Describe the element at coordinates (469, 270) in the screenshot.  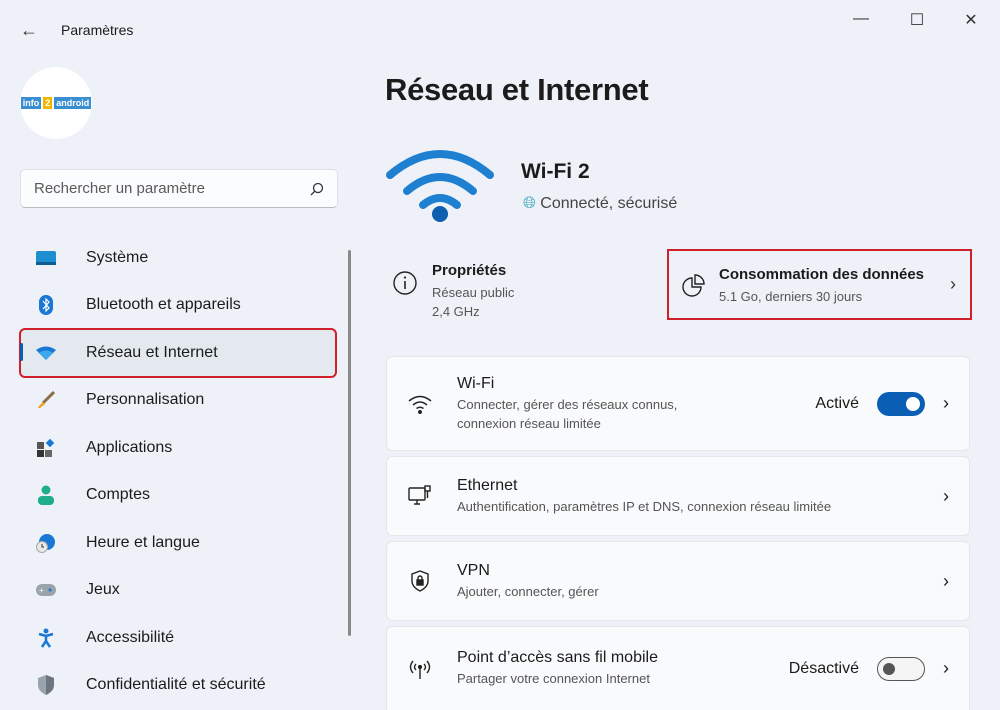
I see `properties-title: Propriétés` at that location.